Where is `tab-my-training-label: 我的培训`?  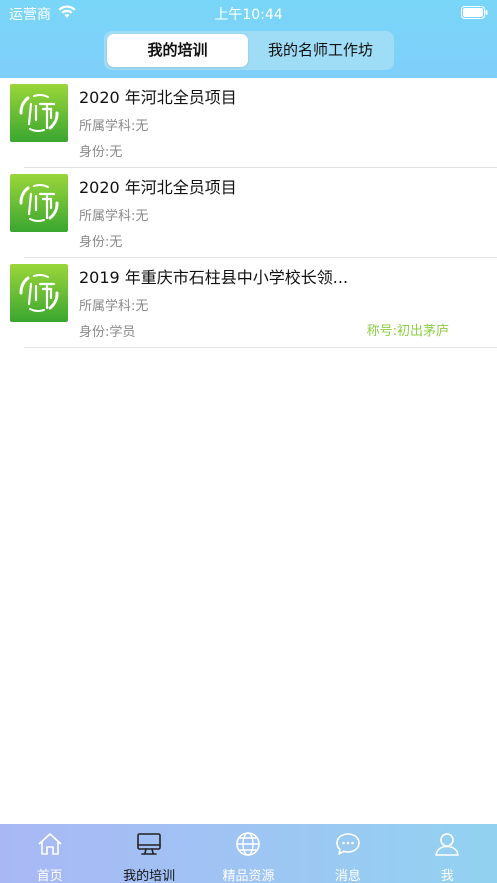 tab-my-training-label: 我的培训 is located at coordinates (149, 876).